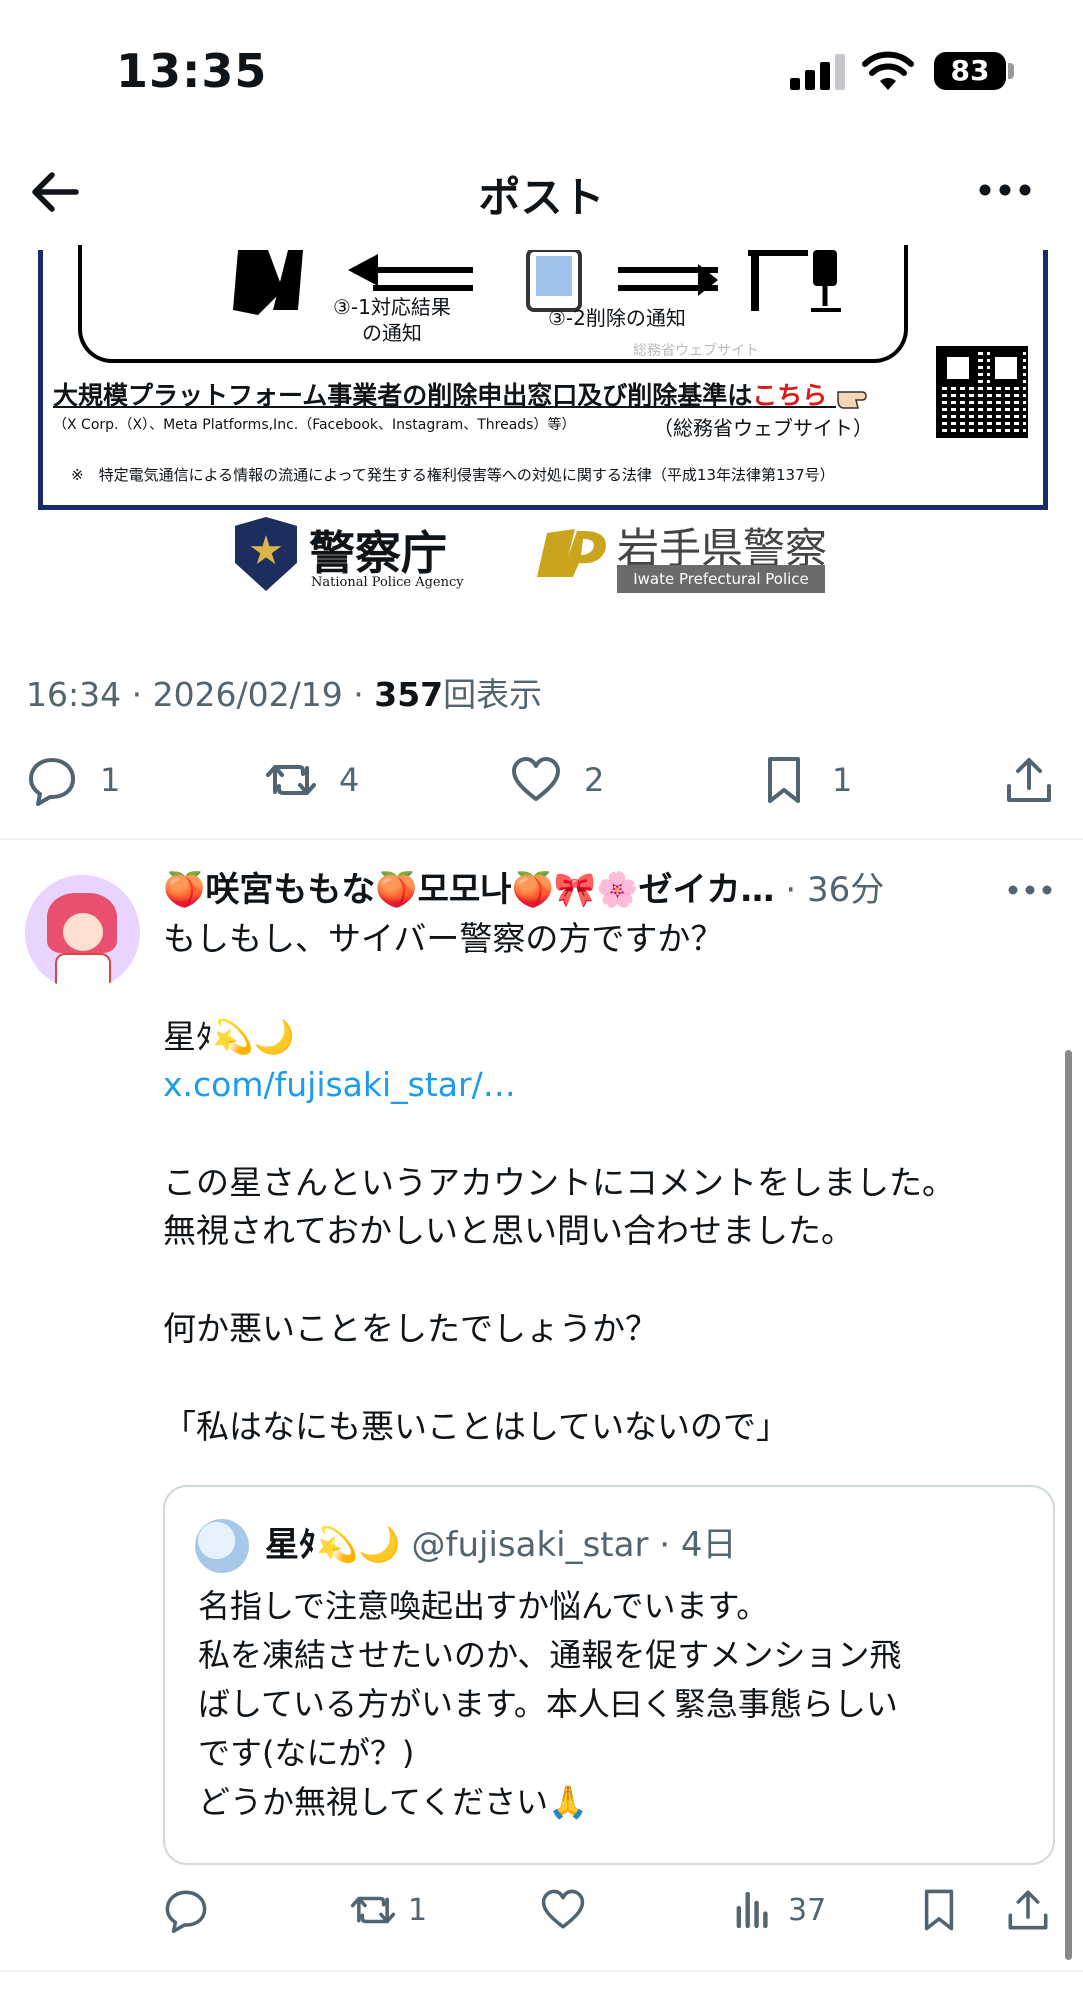 This screenshot has height=2000, width=1083. Describe the element at coordinates (378, 553) in the screenshot. I see `npa-logo-text: 警察庁` at that location.